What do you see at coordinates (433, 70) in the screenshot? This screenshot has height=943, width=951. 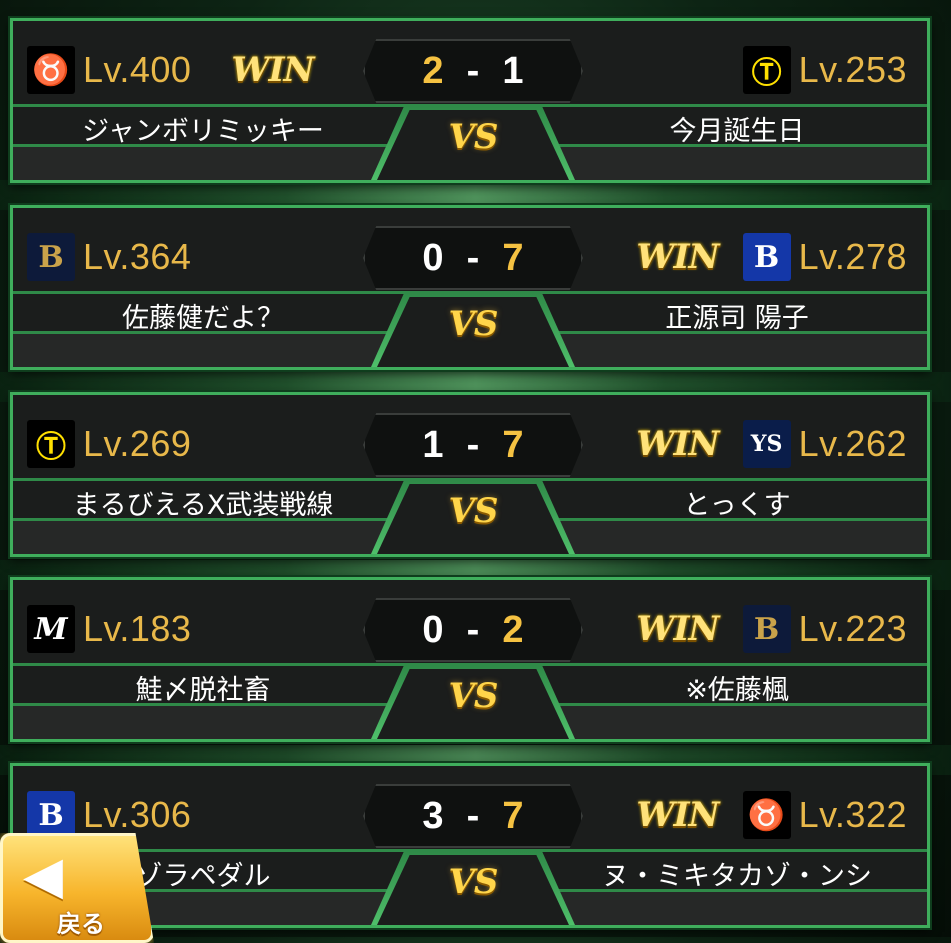 I see `score-left: 2` at bounding box center [433, 70].